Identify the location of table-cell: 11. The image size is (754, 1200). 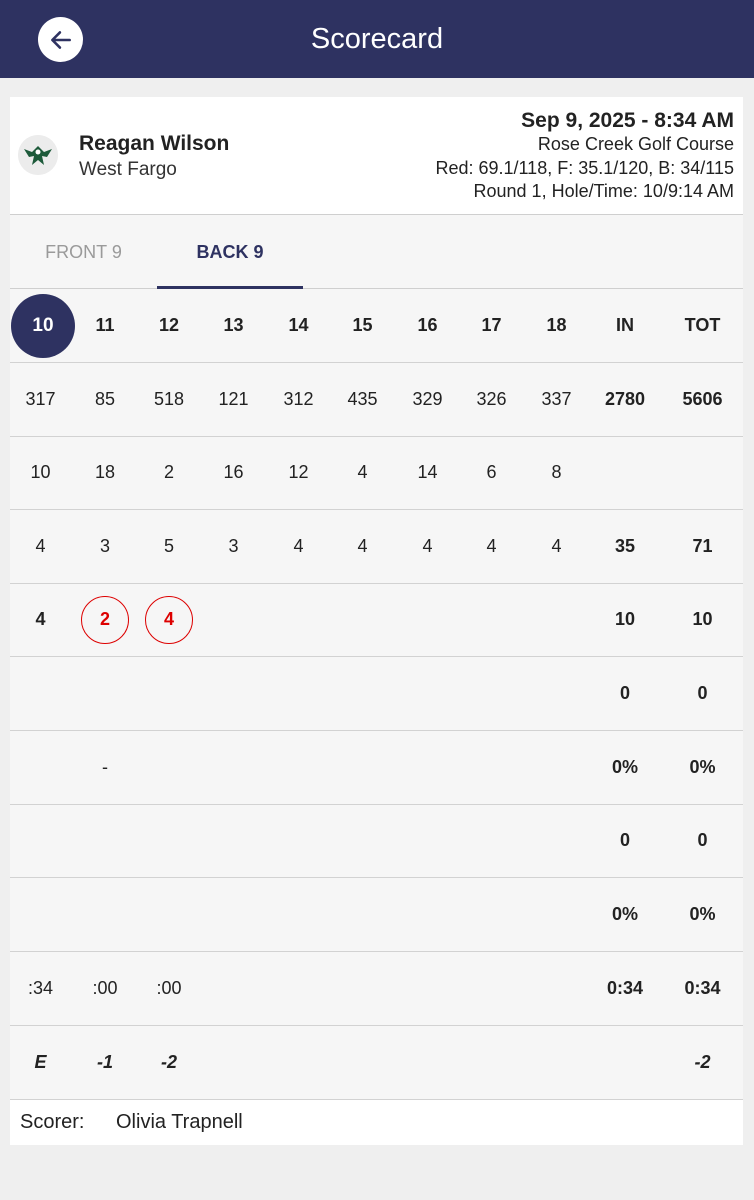
(105, 325).